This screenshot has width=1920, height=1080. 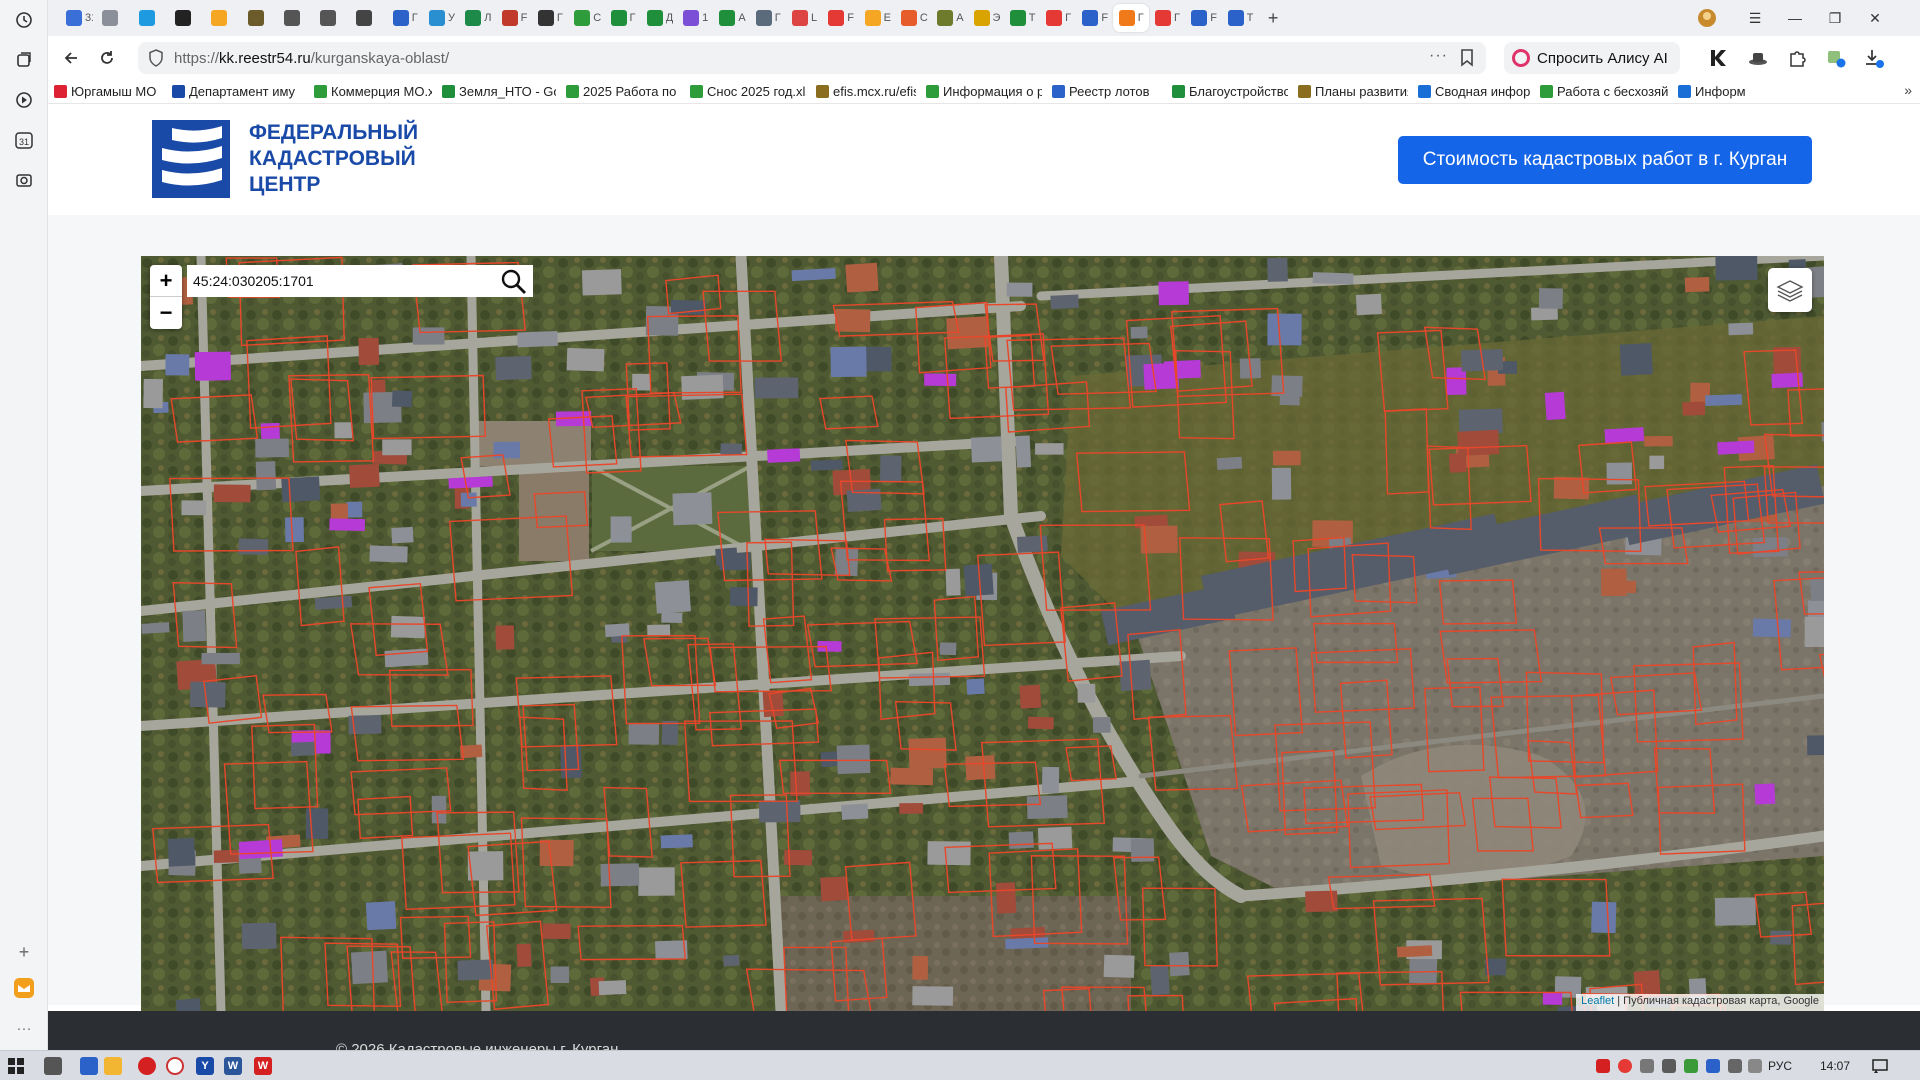 I want to click on cadastral-number-input, so click(x=337, y=281).